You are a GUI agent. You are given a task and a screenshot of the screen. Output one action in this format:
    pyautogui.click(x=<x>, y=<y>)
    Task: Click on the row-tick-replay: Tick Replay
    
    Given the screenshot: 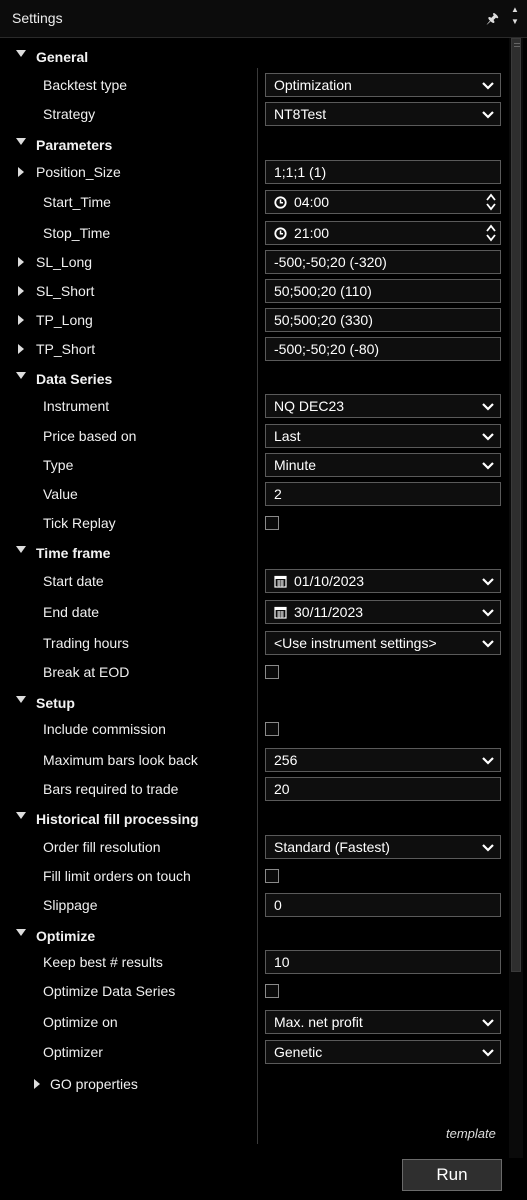 What is the action you would take?
    pyautogui.click(x=256, y=523)
    